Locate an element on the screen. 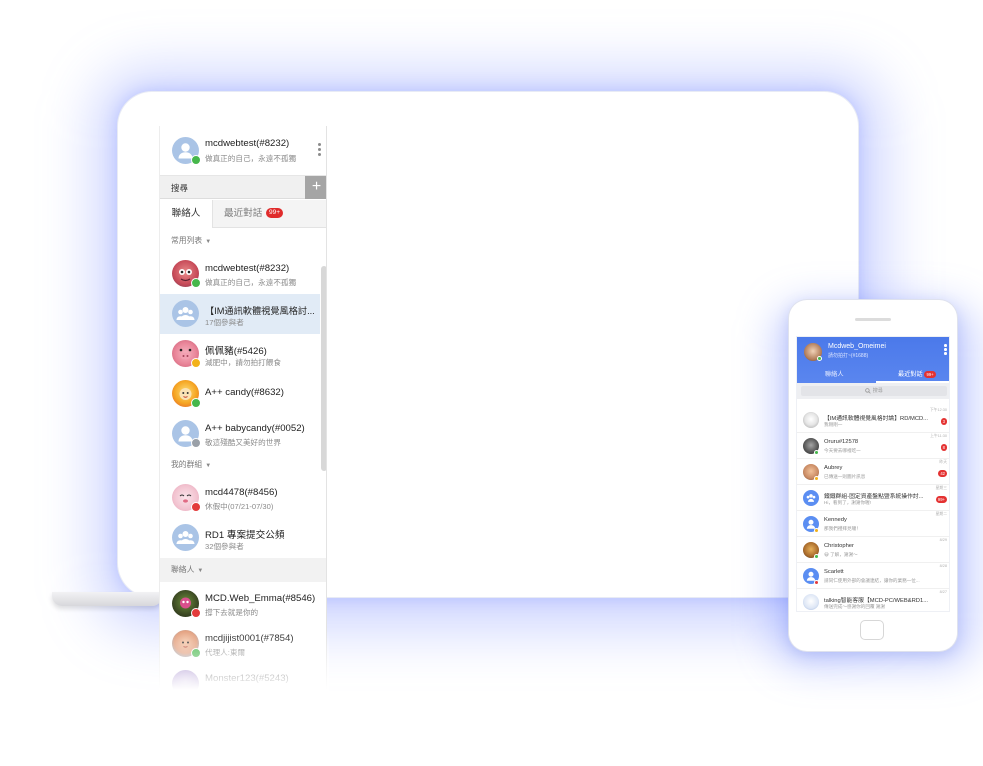 The height and width of the screenshot is (766, 983). group-name: RD1 專案提交公頻 is located at coordinates (245, 535).